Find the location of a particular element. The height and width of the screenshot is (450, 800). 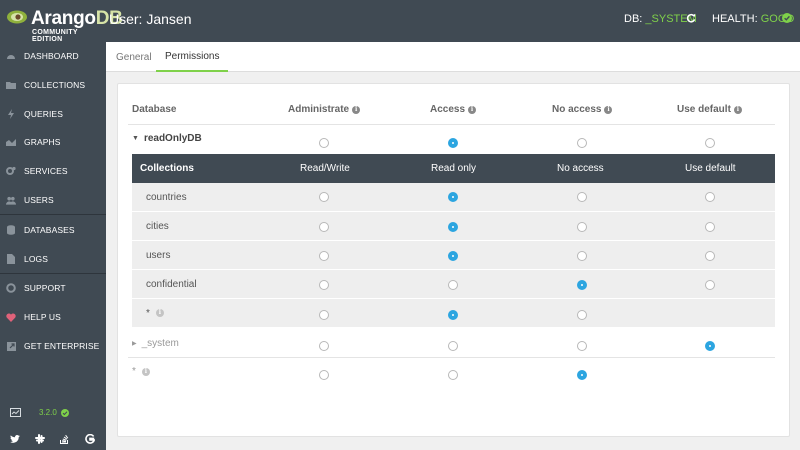

radio-wildcard-read-only is located at coordinates (453, 315).